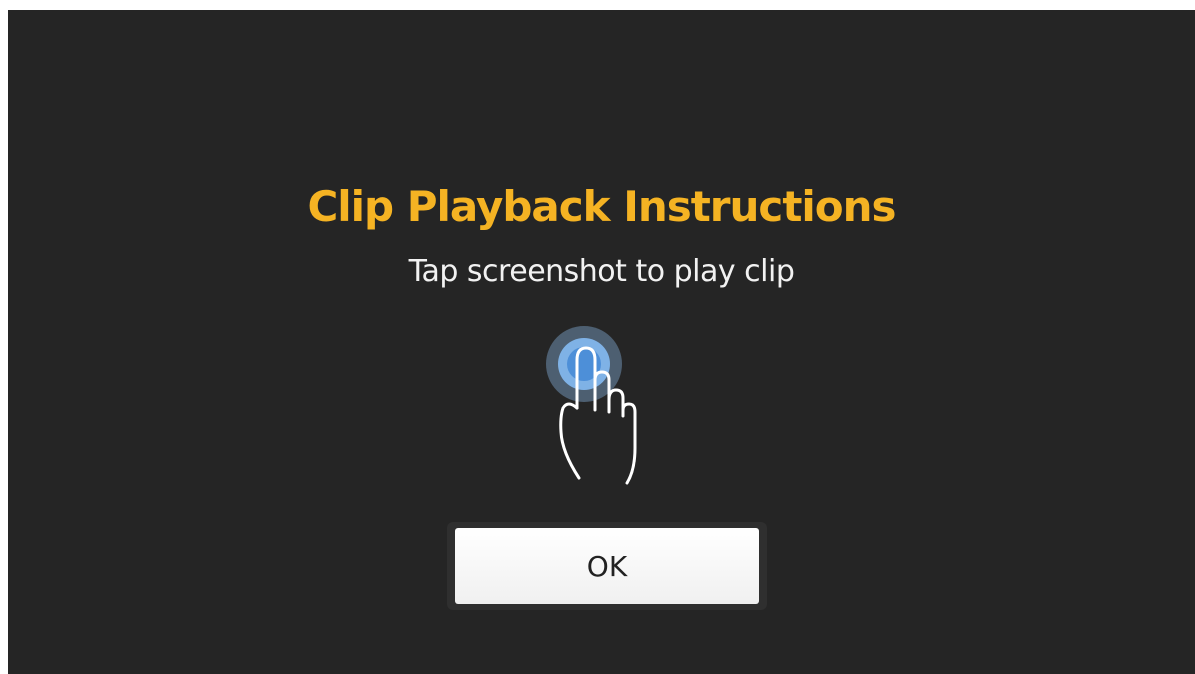 The width and height of the screenshot is (1195, 674). I want to click on tap-hand-icon, so click(591, 405).